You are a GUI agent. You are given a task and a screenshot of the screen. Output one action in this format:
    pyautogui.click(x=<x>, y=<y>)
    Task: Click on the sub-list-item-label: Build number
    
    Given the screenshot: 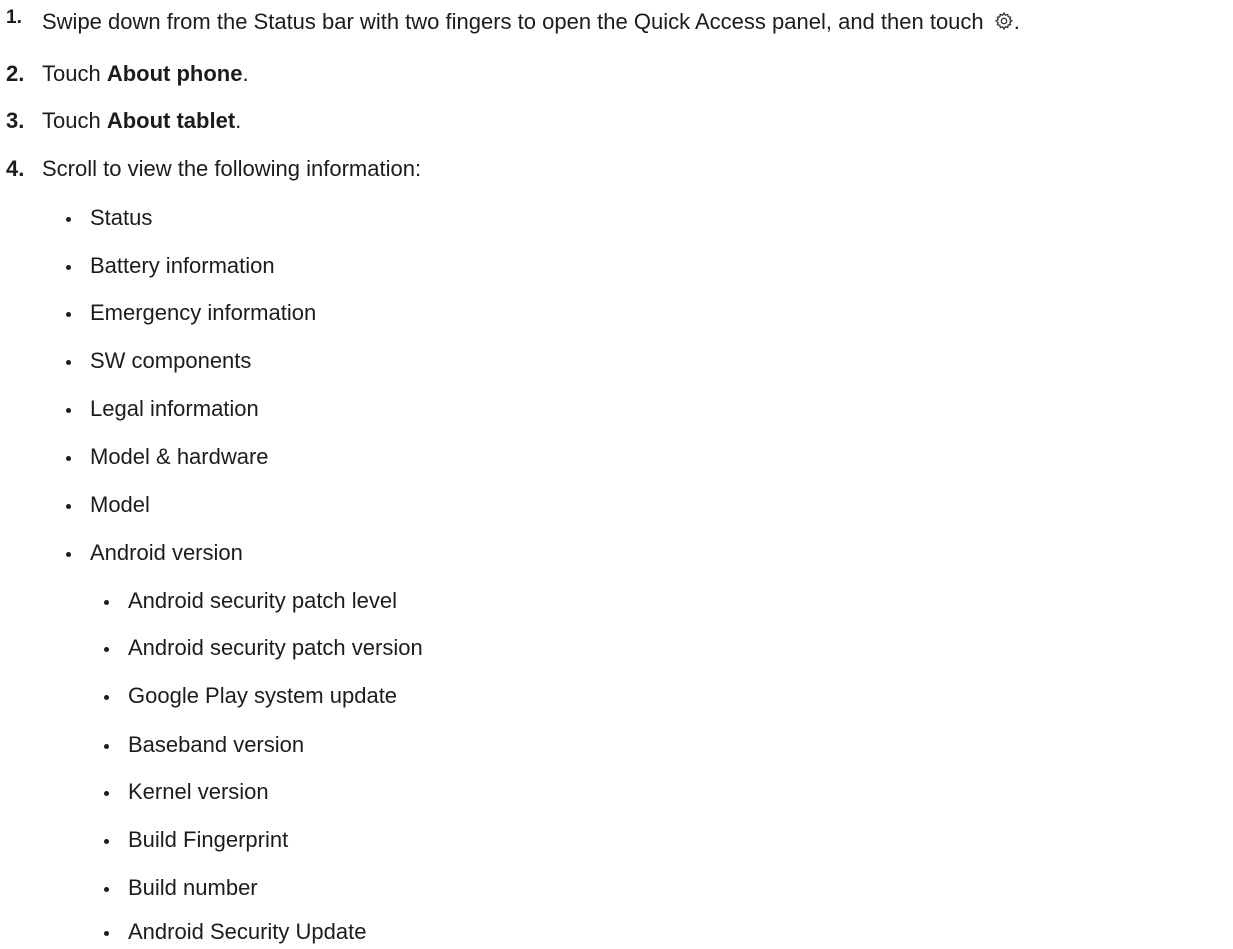 What is the action you would take?
    pyautogui.click(x=193, y=887)
    